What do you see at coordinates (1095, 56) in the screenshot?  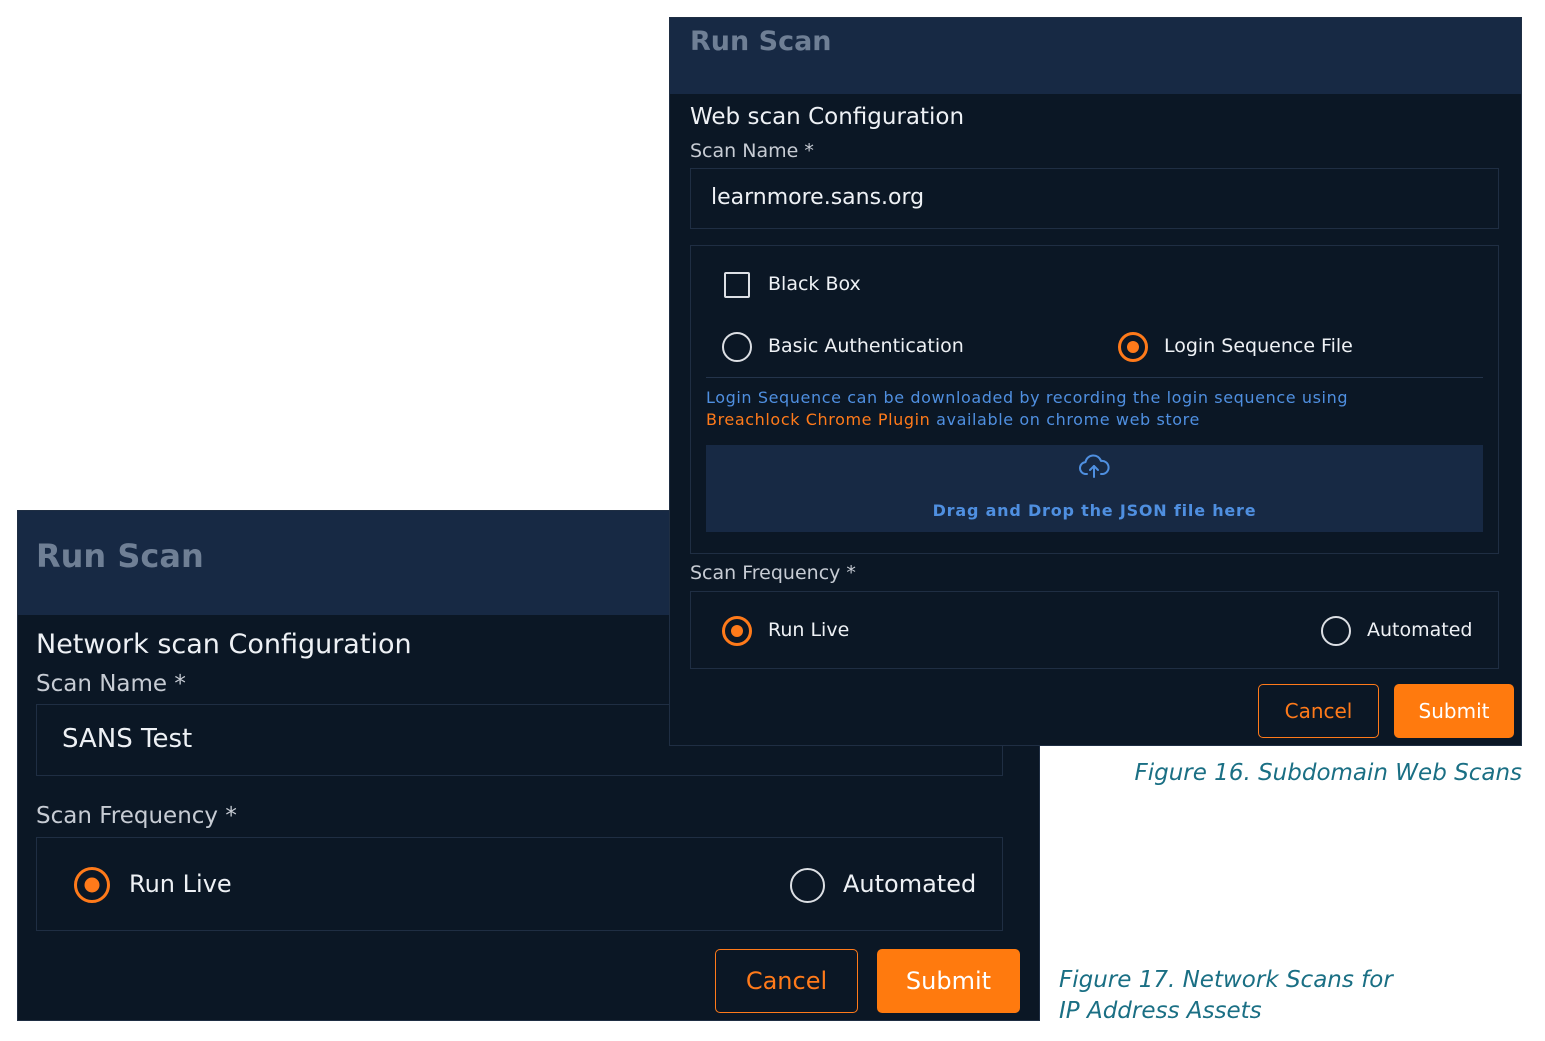 I see `dialog-header: Run Scan` at bounding box center [1095, 56].